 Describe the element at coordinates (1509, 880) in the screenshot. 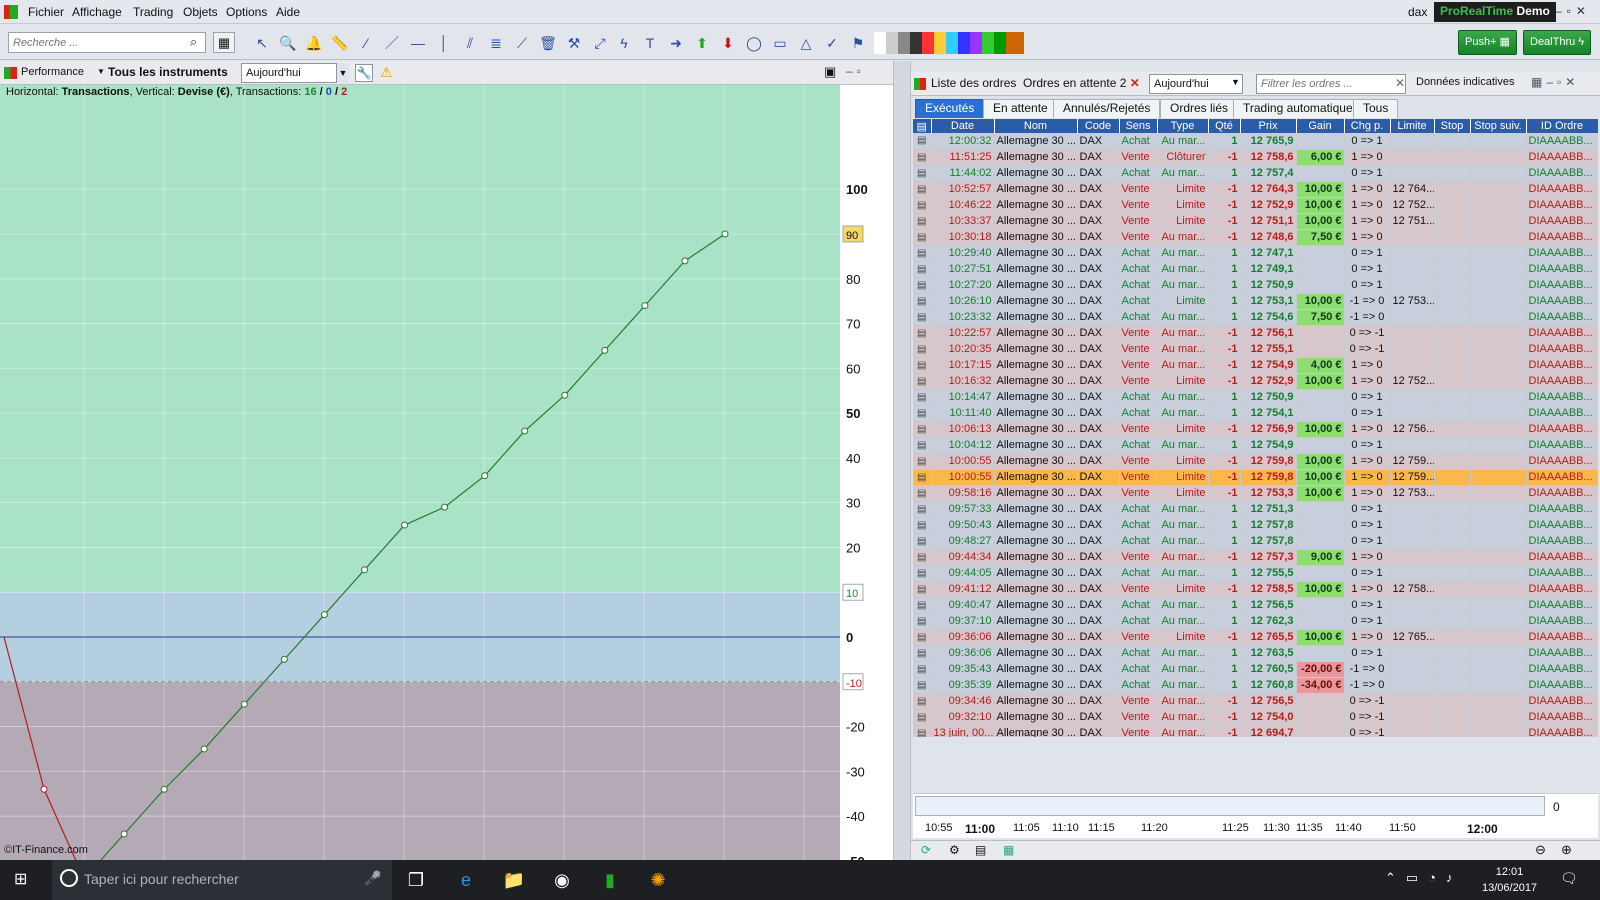

I see `taskbar-clock: 12:01 13/06/2017` at that location.